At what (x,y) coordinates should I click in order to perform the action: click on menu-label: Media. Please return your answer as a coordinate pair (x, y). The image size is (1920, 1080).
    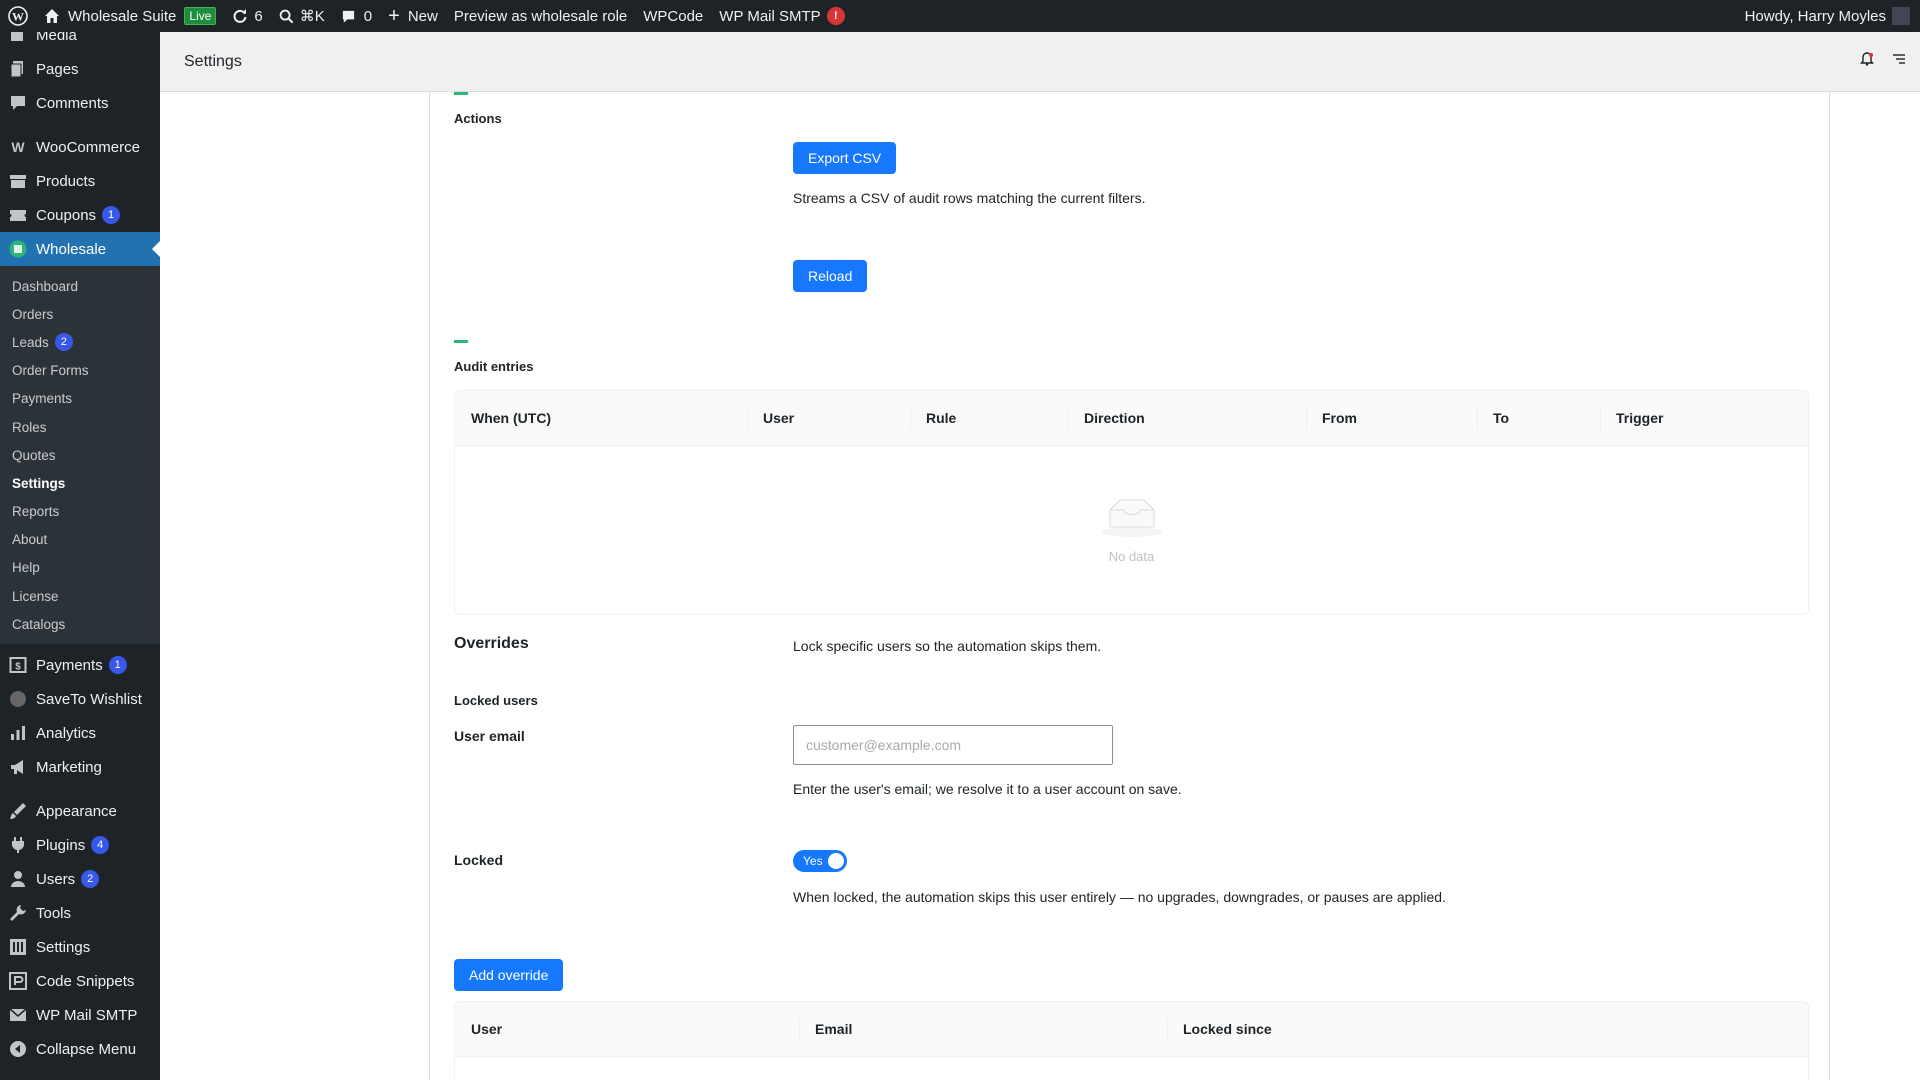
    Looking at the image, I should click on (56, 38).